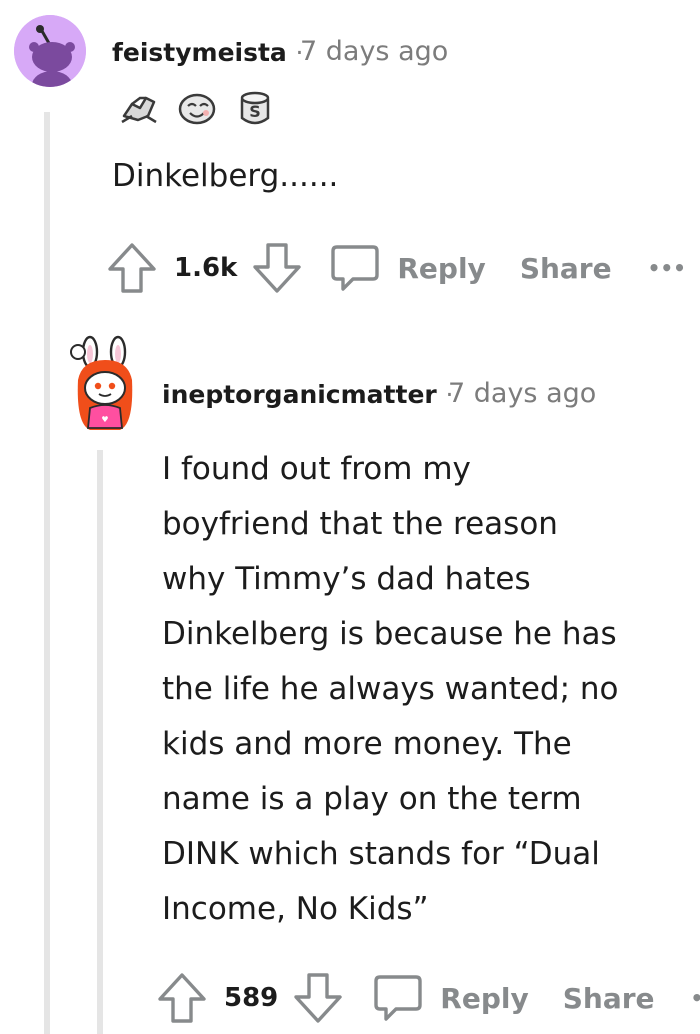 The height and width of the screenshot is (1034, 700). I want to click on vote-count: 589, so click(251, 998).